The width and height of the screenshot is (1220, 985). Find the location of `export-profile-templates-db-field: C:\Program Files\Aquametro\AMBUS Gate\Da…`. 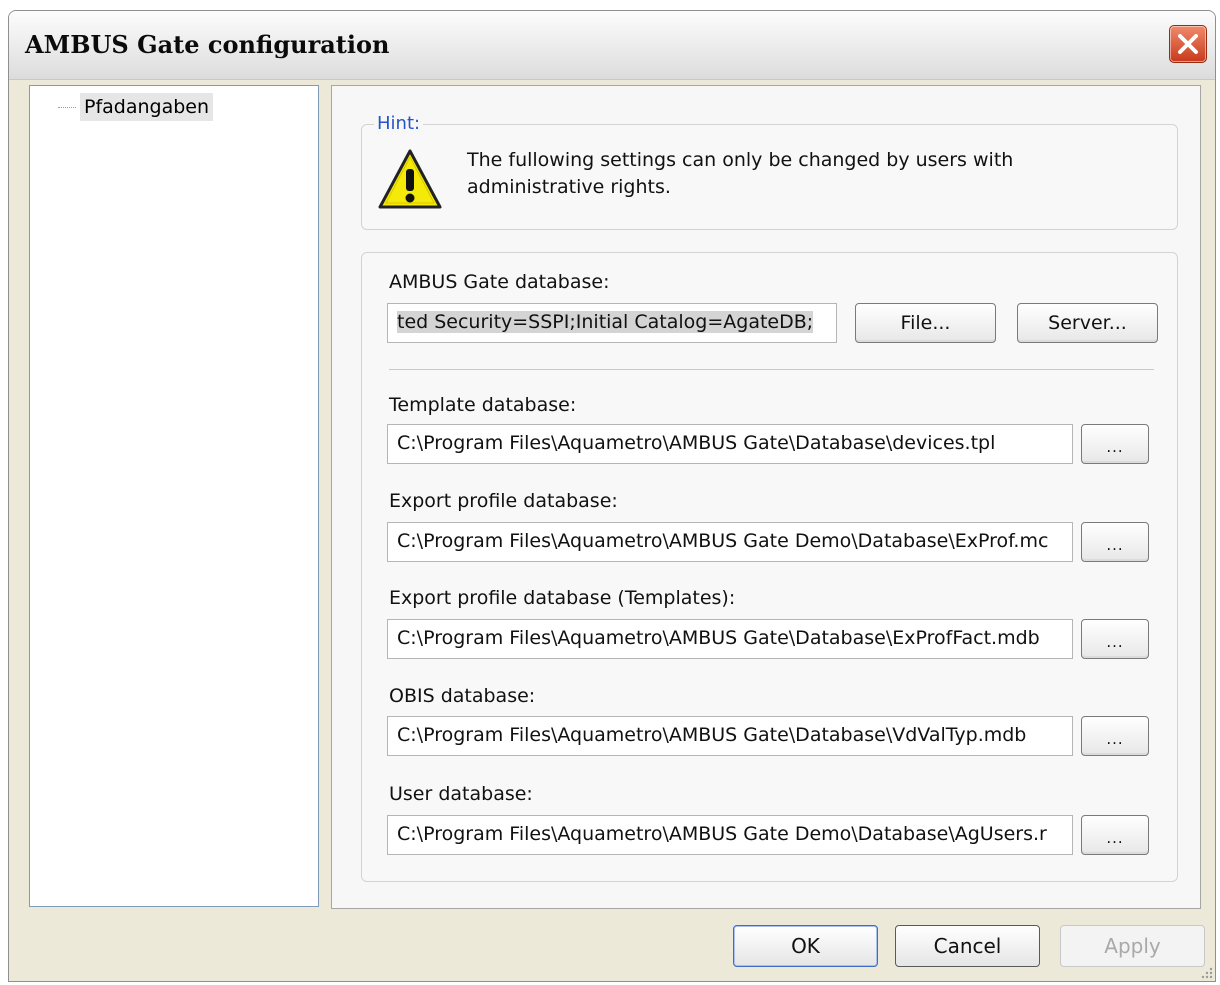

export-profile-templates-db-field: C:\Program Files\Aquametro\AMBUS Gate\Da… is located at coordinates (730, 639).